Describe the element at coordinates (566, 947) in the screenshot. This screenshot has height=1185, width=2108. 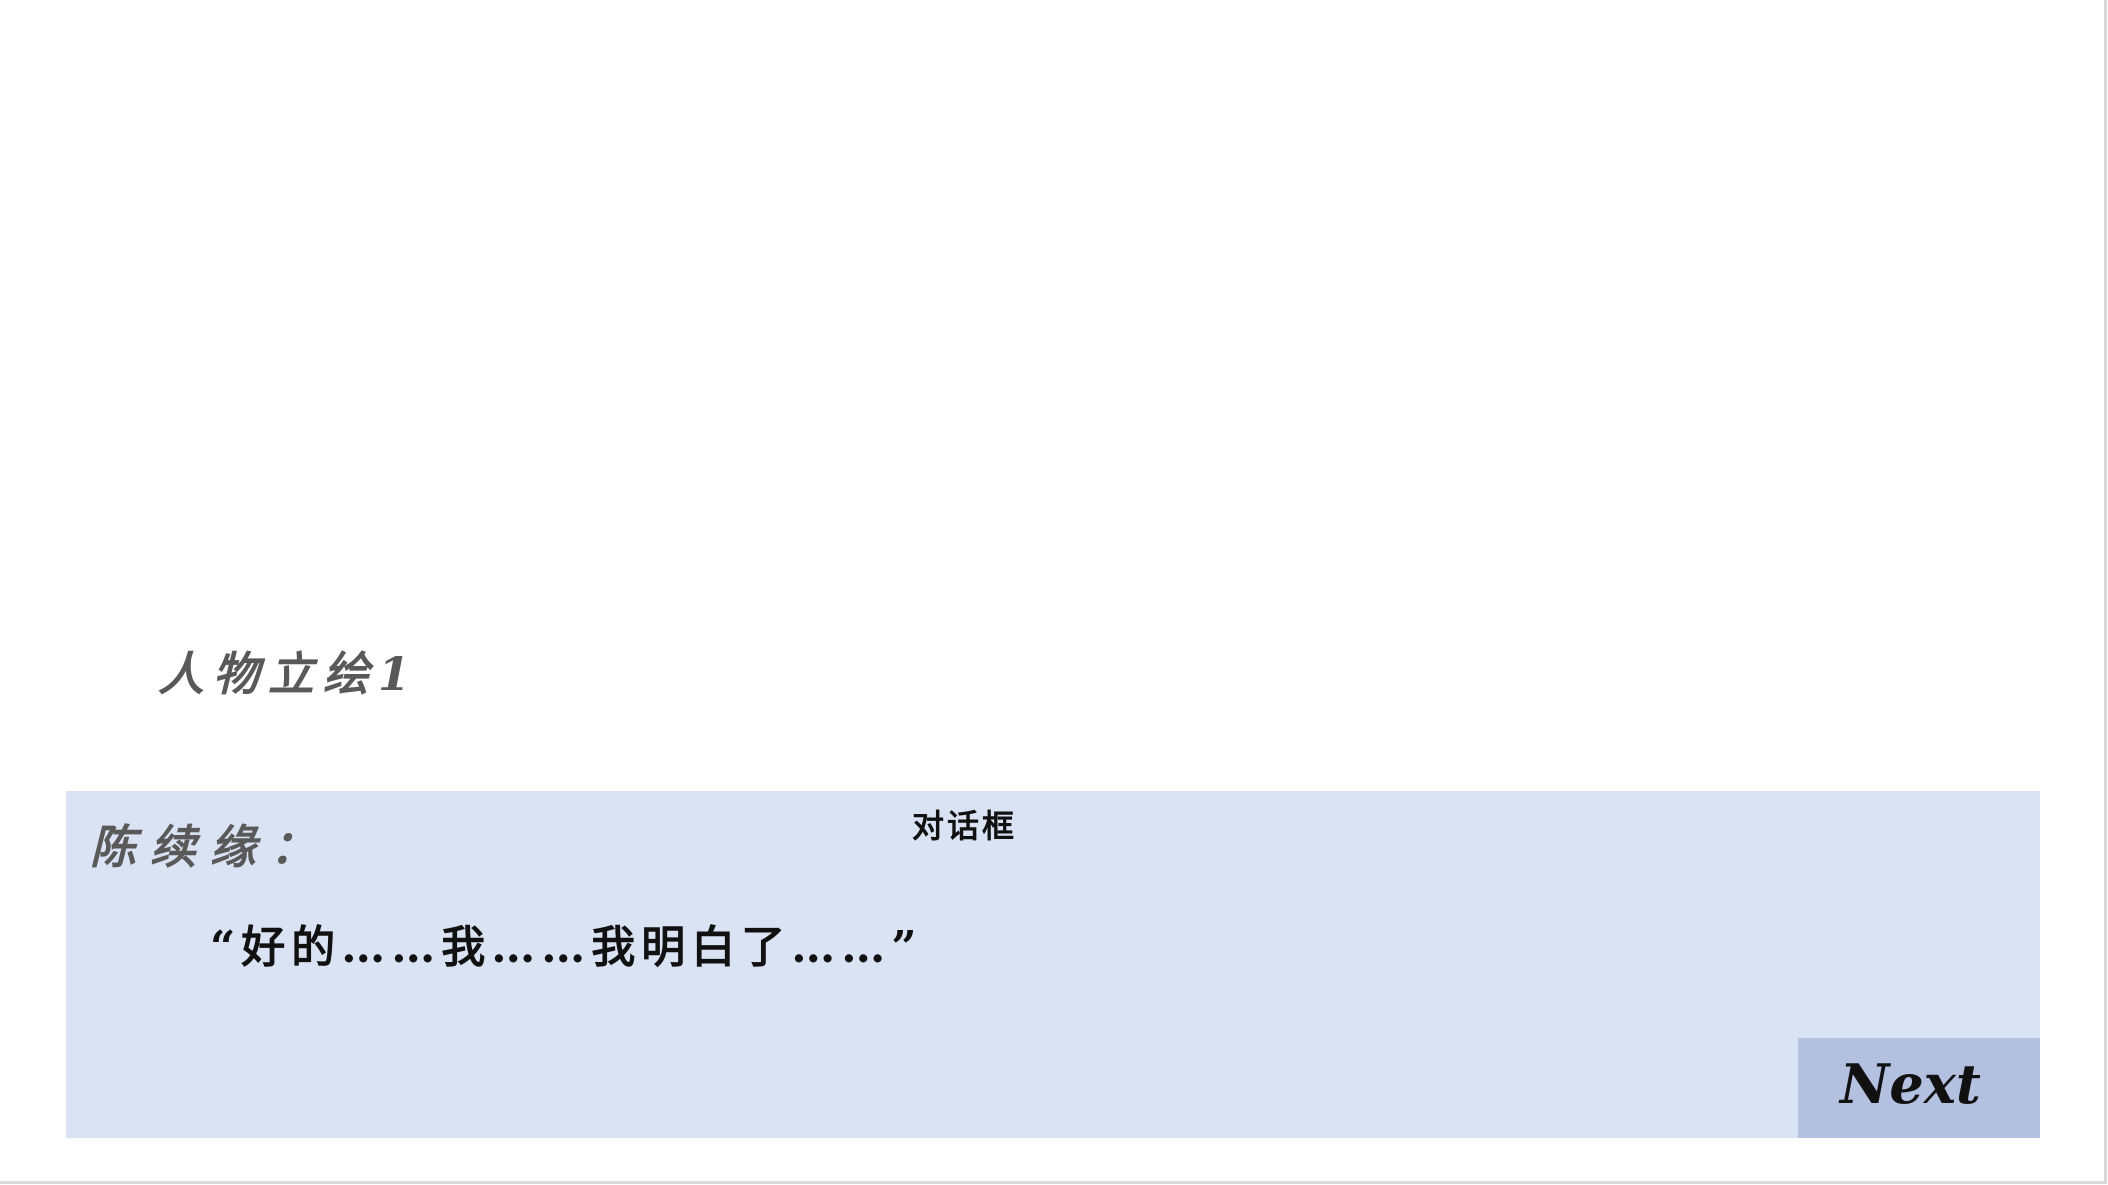
I see `dialogue-line: “好的……我……我明白了……”` at that location.